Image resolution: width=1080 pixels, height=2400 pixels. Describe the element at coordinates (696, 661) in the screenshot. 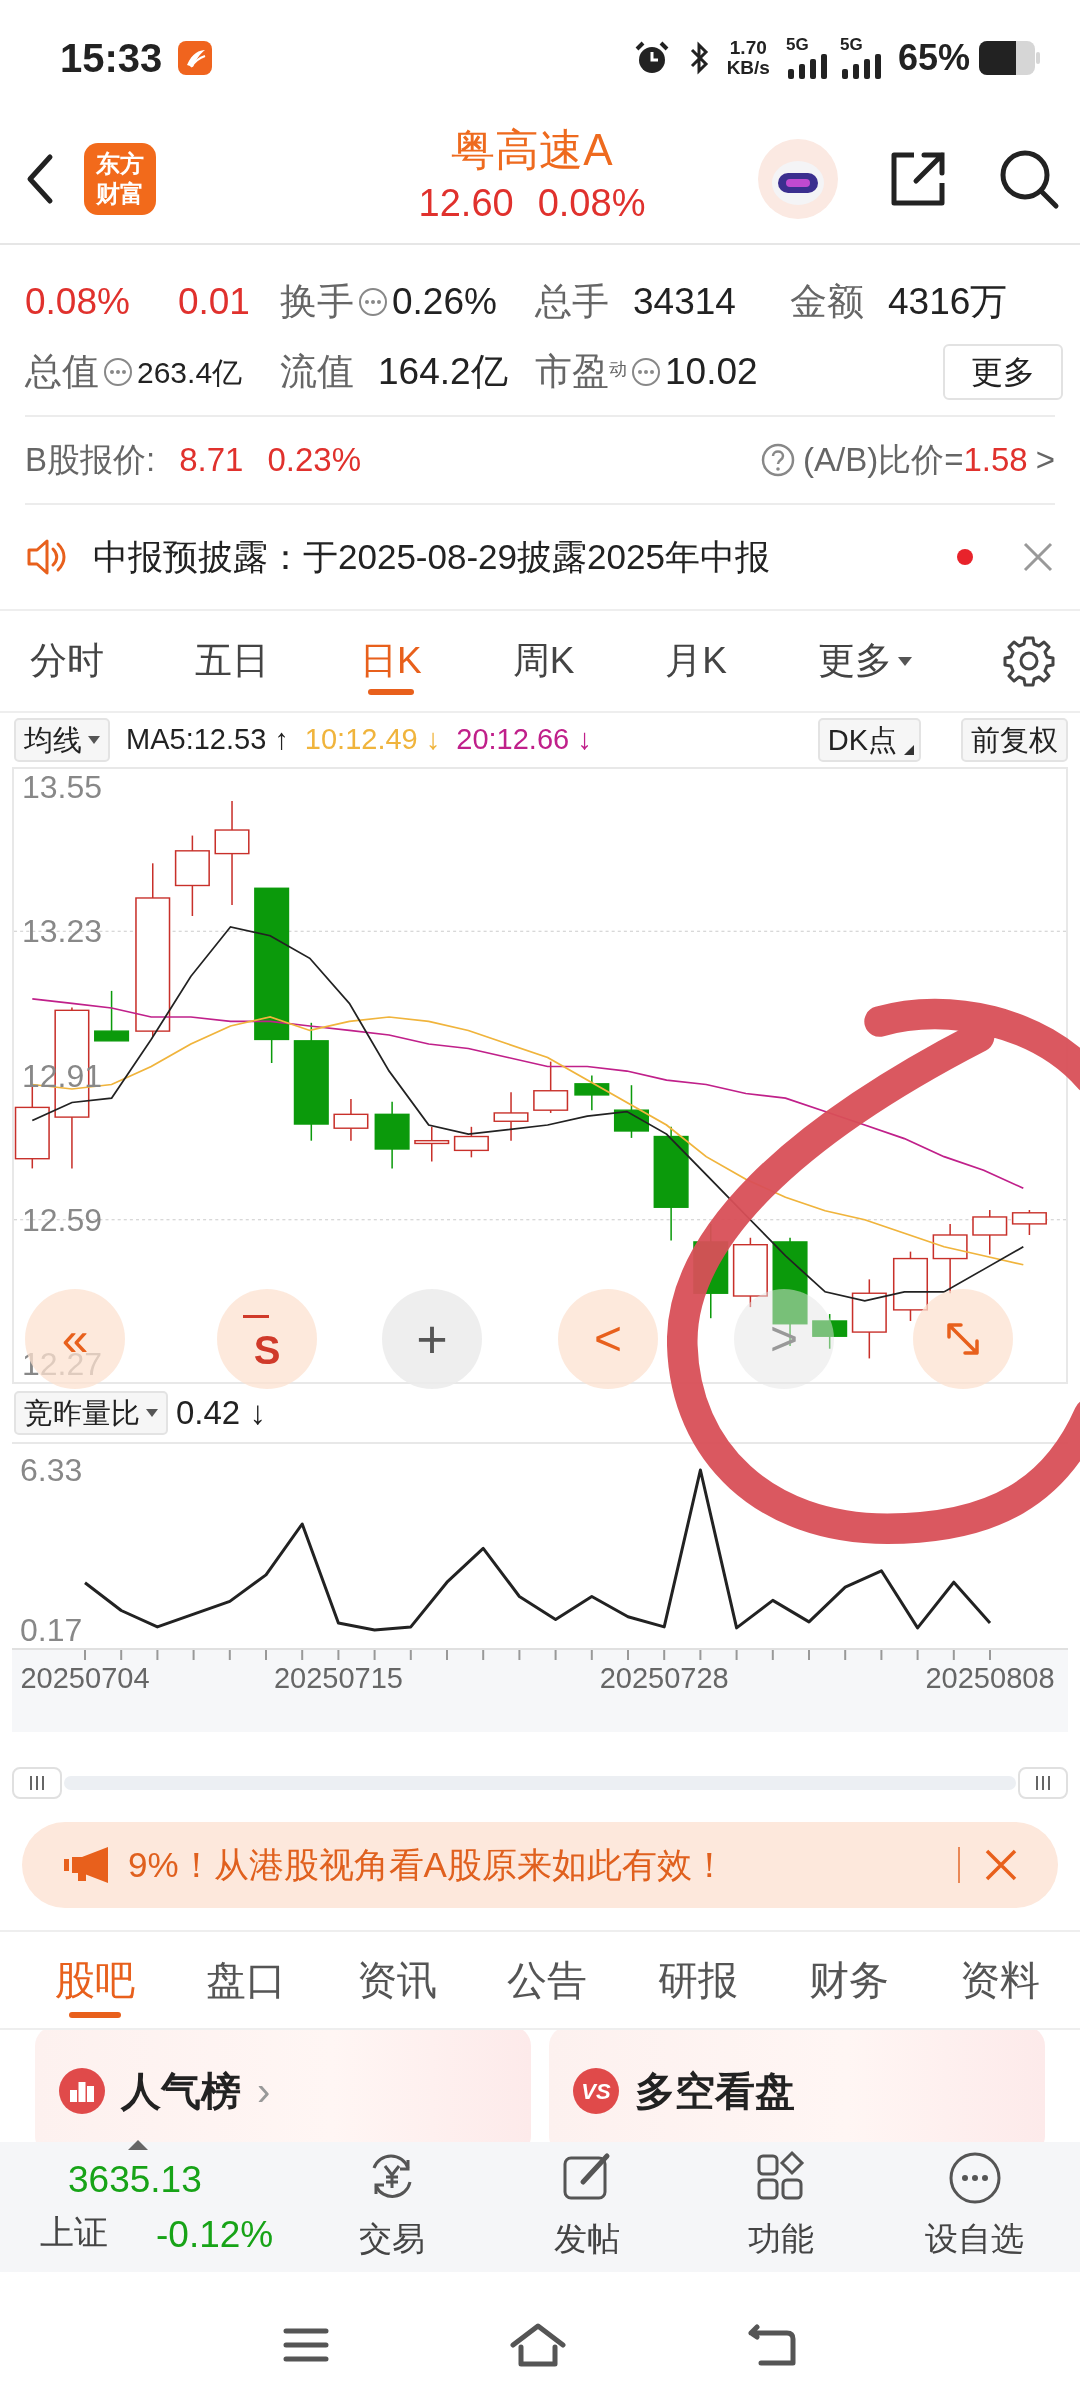

I see `chart-tab: 月K` at that location.